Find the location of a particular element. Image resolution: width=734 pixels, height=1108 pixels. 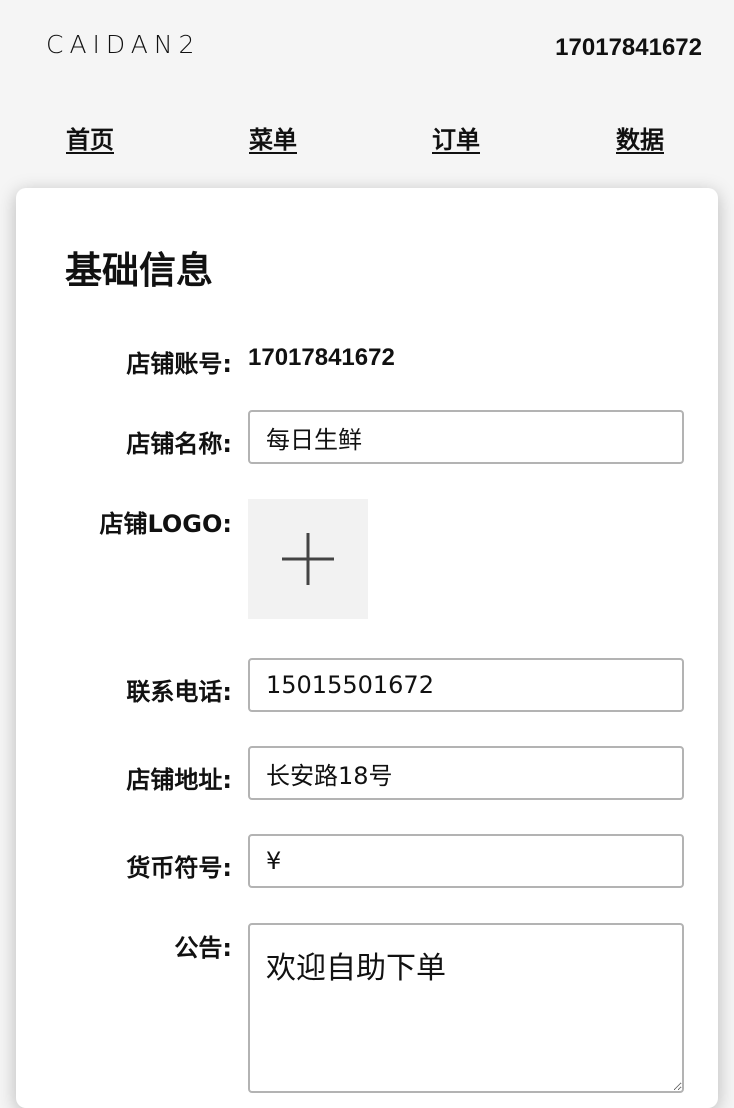

notice-label: 公告: is located at coordinates (203, 948).